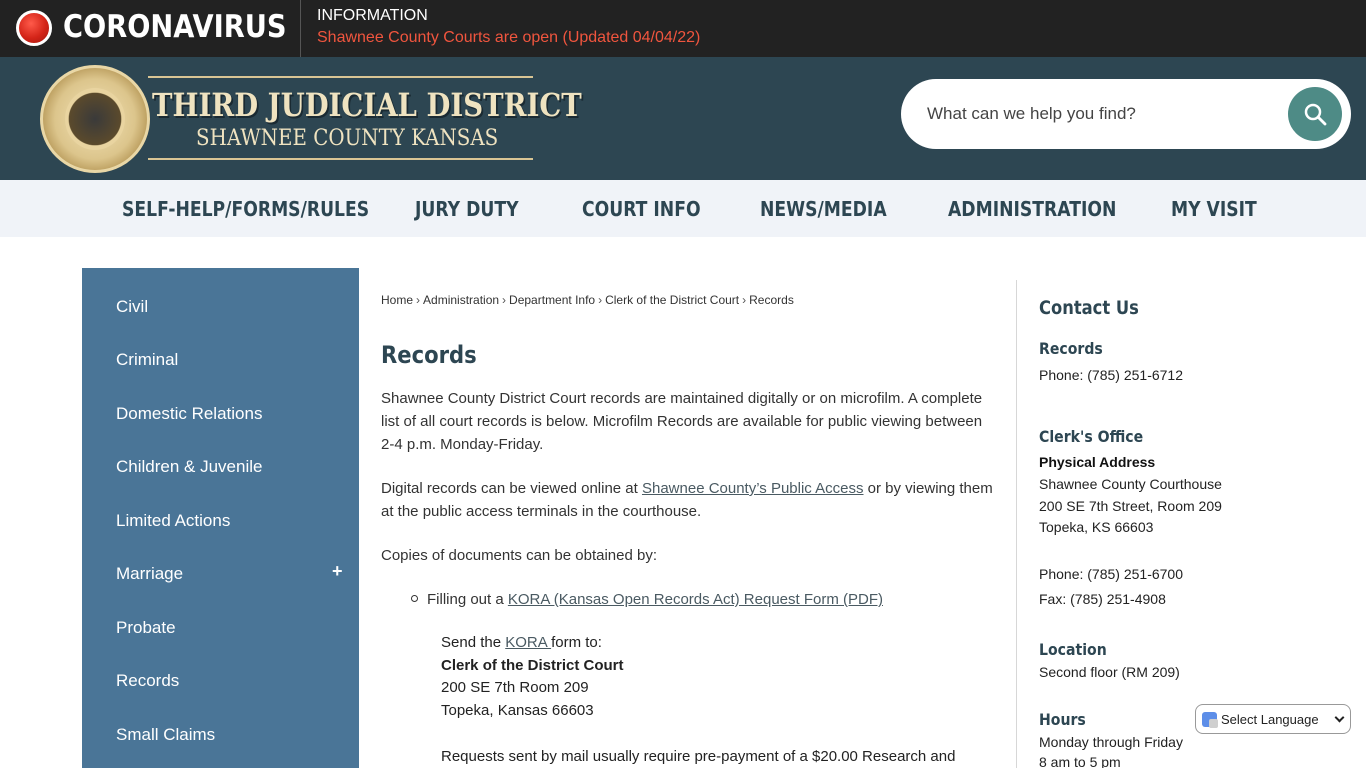 This screenshot has height=768, width=1366. Describe the element at coordinates (1210, 720) in the screenshot. I see `google-translate-icon` at that location.